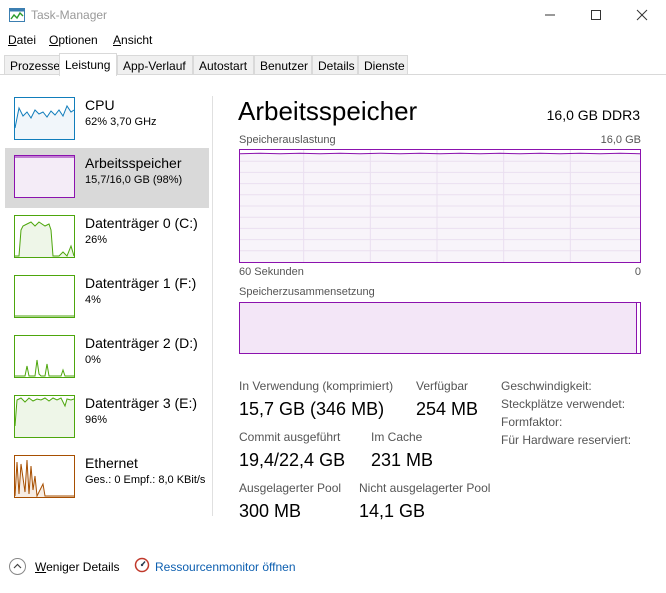  Describe the element at coordinates (316, 386) in the screenshot. I see `in-use-label: In Verwendung (komprimiert)` at that location.